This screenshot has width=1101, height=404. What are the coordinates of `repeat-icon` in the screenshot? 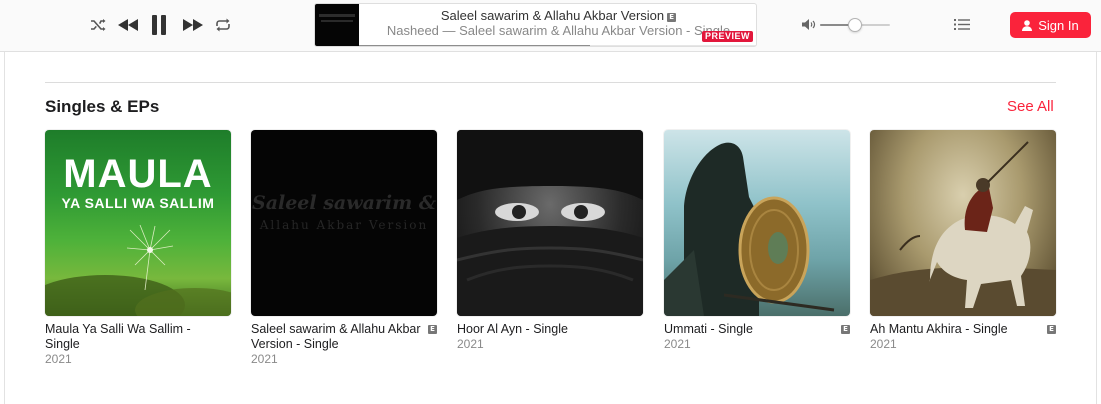 It's located at (223, 25).